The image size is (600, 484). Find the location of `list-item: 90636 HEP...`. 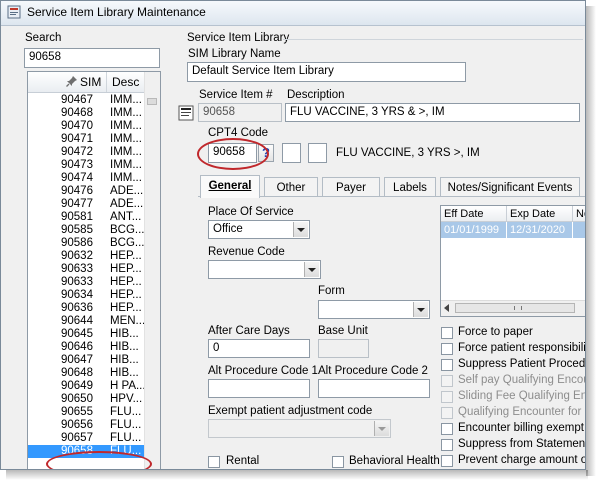

list-item: 90636 HEP... is located at coordinates (87, 308).